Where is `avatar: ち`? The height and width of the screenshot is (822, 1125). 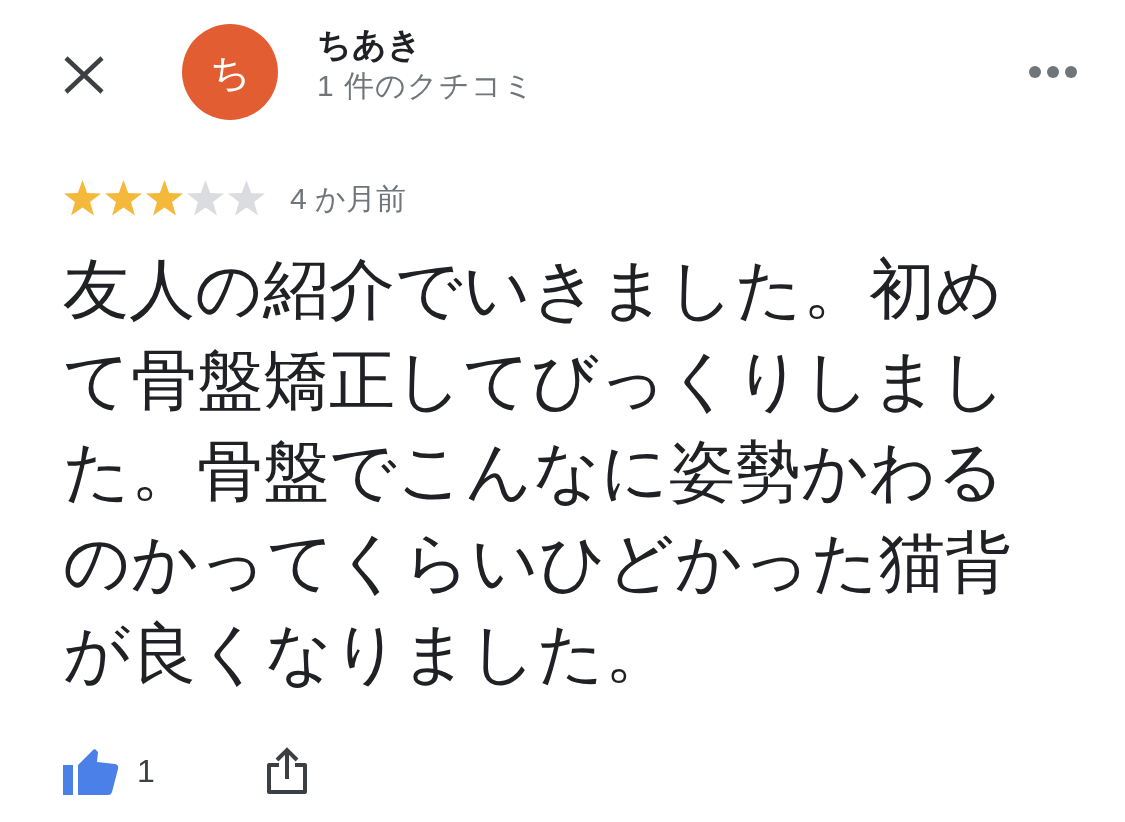 avatar: ち is located at coordinates (230, 72).